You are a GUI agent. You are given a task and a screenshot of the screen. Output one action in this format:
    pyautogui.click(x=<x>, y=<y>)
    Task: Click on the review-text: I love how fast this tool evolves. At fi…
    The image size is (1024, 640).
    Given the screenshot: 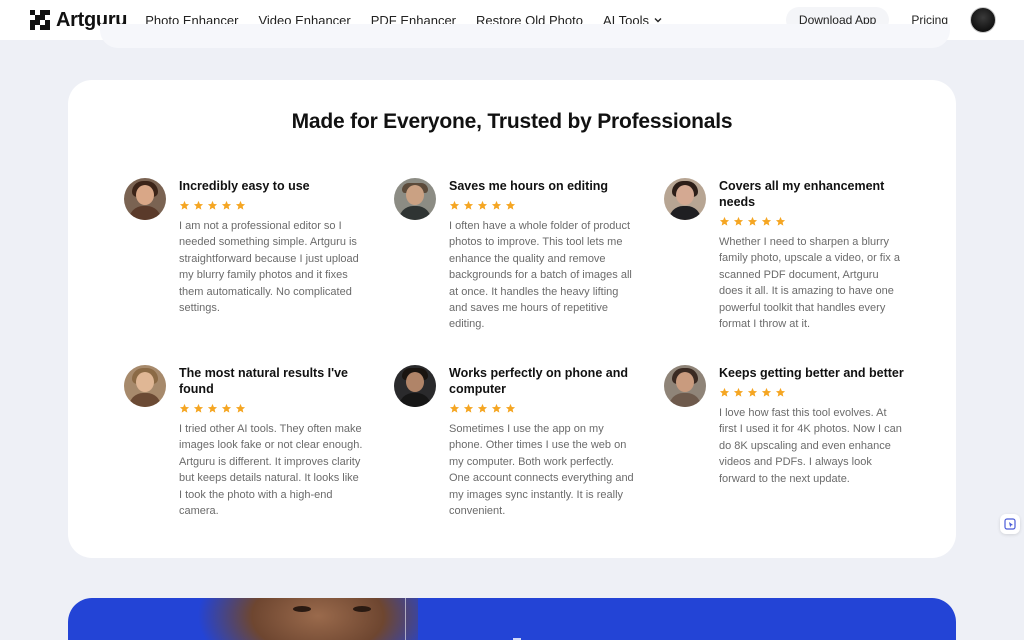 What is the action you would take?
    pyautogui.click(x=810, y=446)
    